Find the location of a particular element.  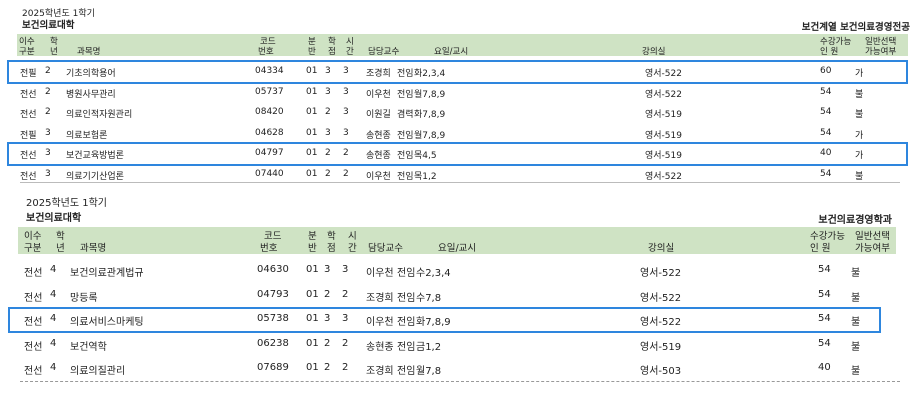

header-section-2: 반 is located at coordinates (312, 248).